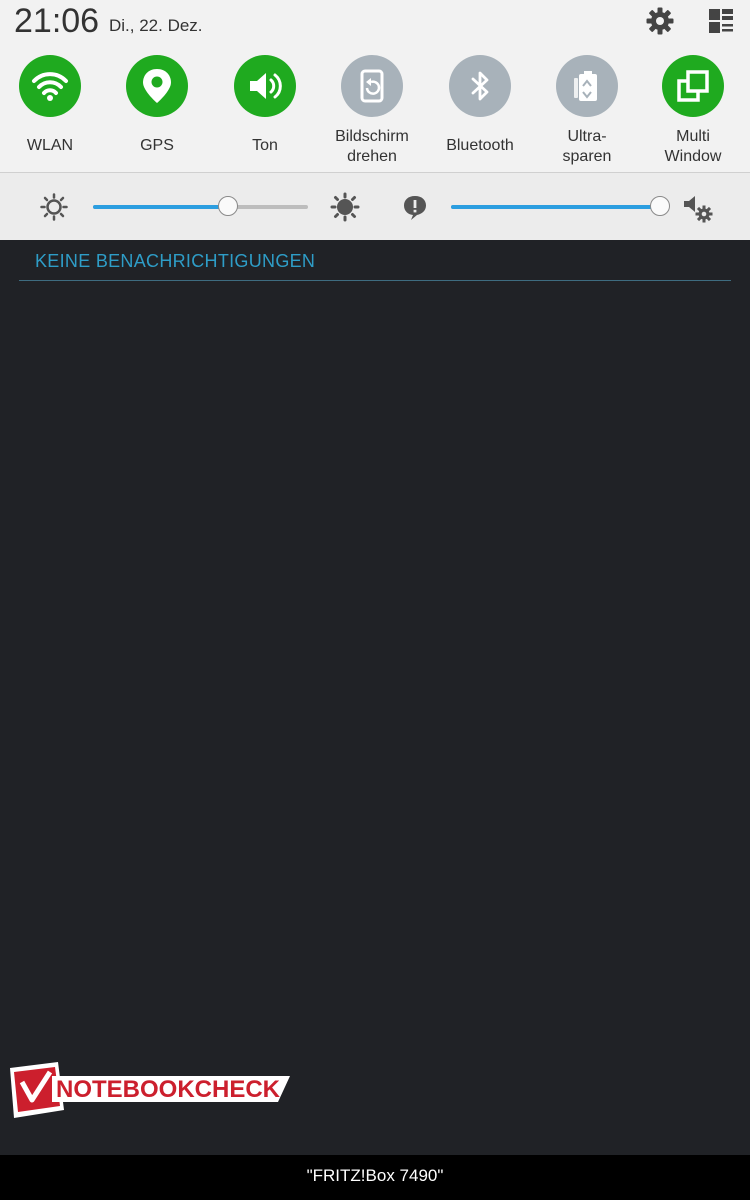 Image resolution: width=750 pixels, height=1200 pixels. What do you see at coordinates (415, 208) in the screenshot?
I see `notification-volume-icon` at bounding box center [415, 208].